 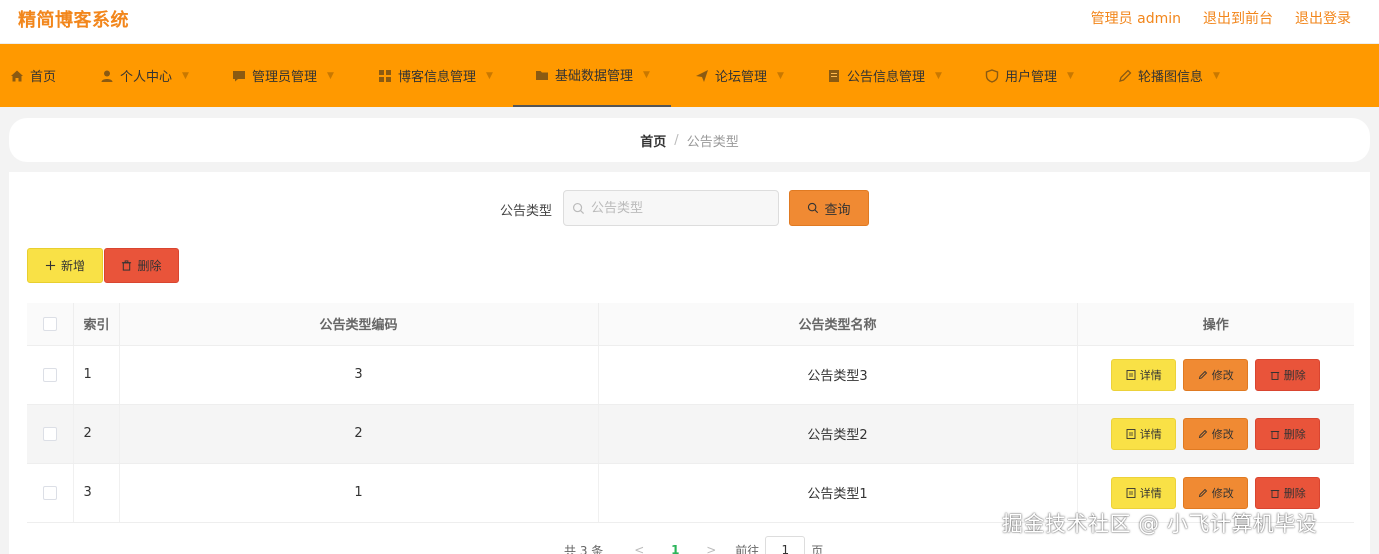 What do you see at coordinates (96, 375) in the screenshot?
I see `row-index: 1` at bounding box center [96, 375].